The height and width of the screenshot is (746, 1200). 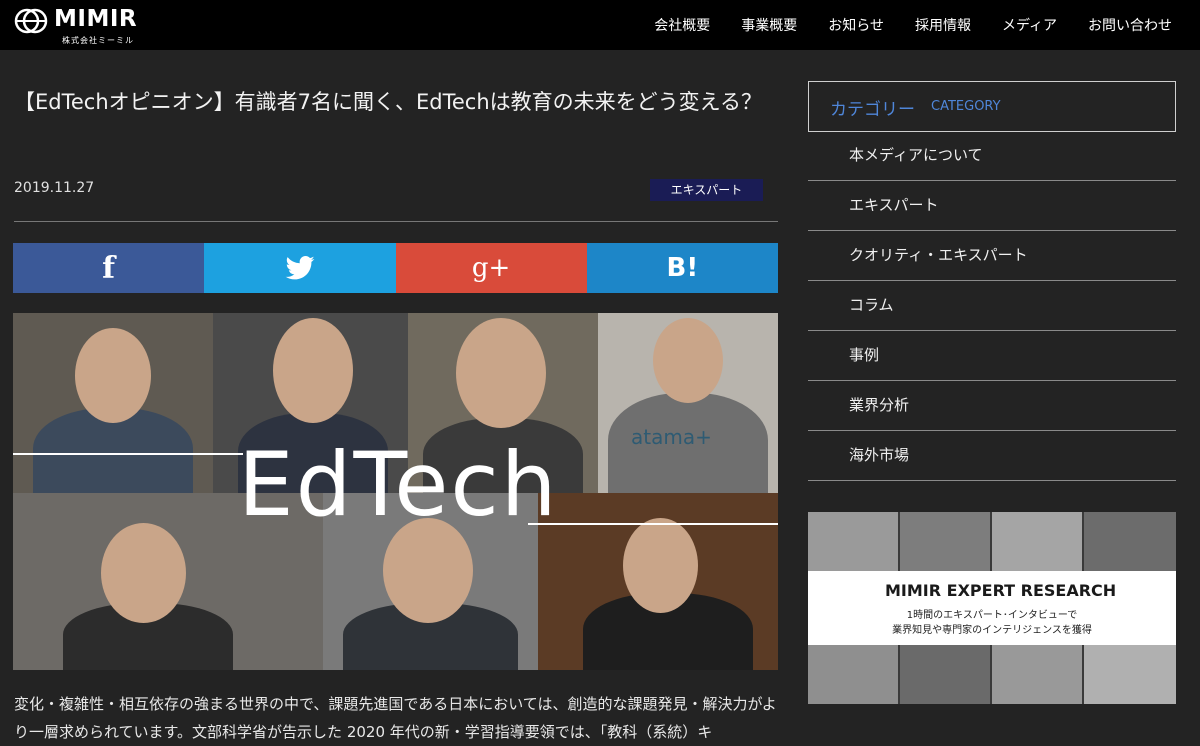 I want to click on logo-subtitle: 株式会社ミーミル, so click(x=98, y=40).